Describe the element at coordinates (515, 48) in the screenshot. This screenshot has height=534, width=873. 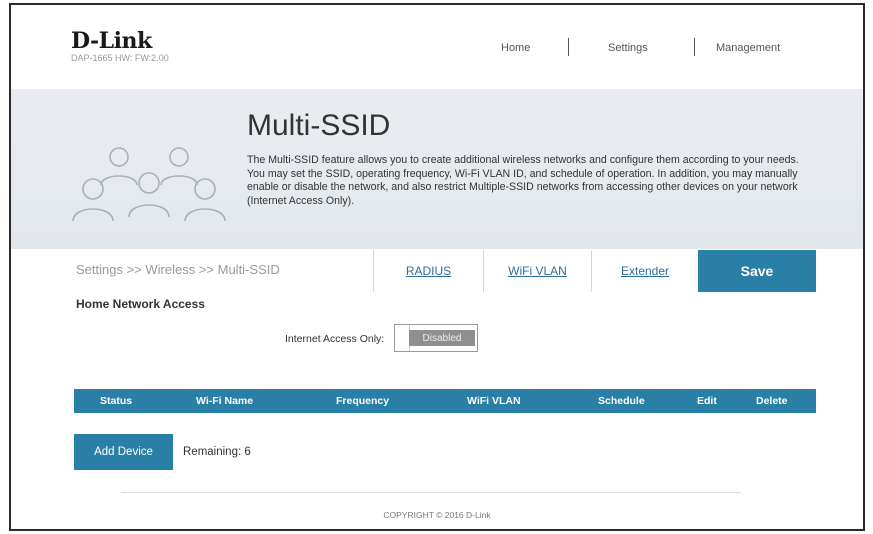
I see `nav-home: Home` at that location.